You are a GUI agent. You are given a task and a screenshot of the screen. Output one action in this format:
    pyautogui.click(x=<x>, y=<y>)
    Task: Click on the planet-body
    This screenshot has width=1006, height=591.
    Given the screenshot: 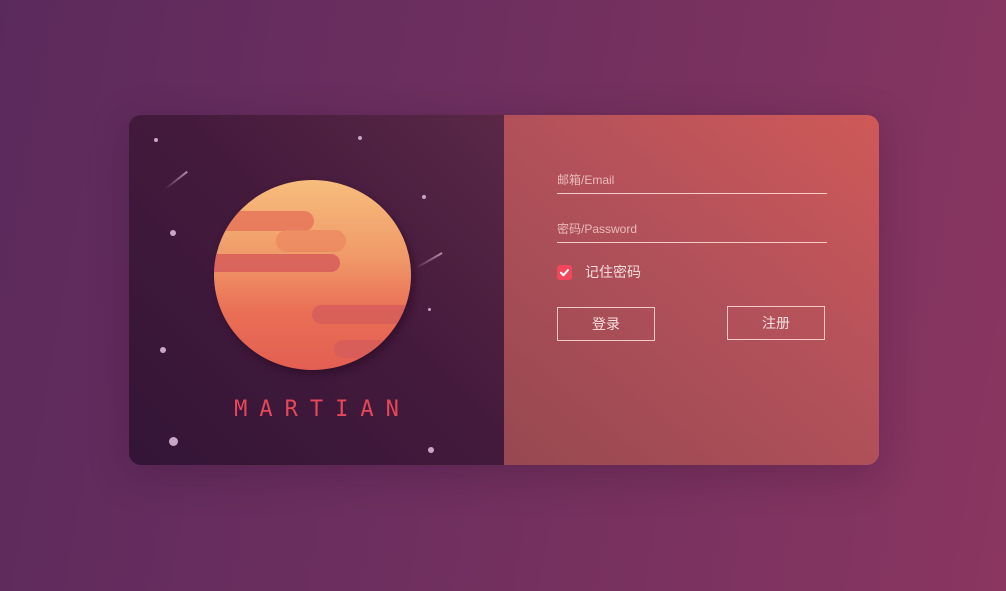 What is the action you would take?
    pyautogui.click(x=312, y=275)
    